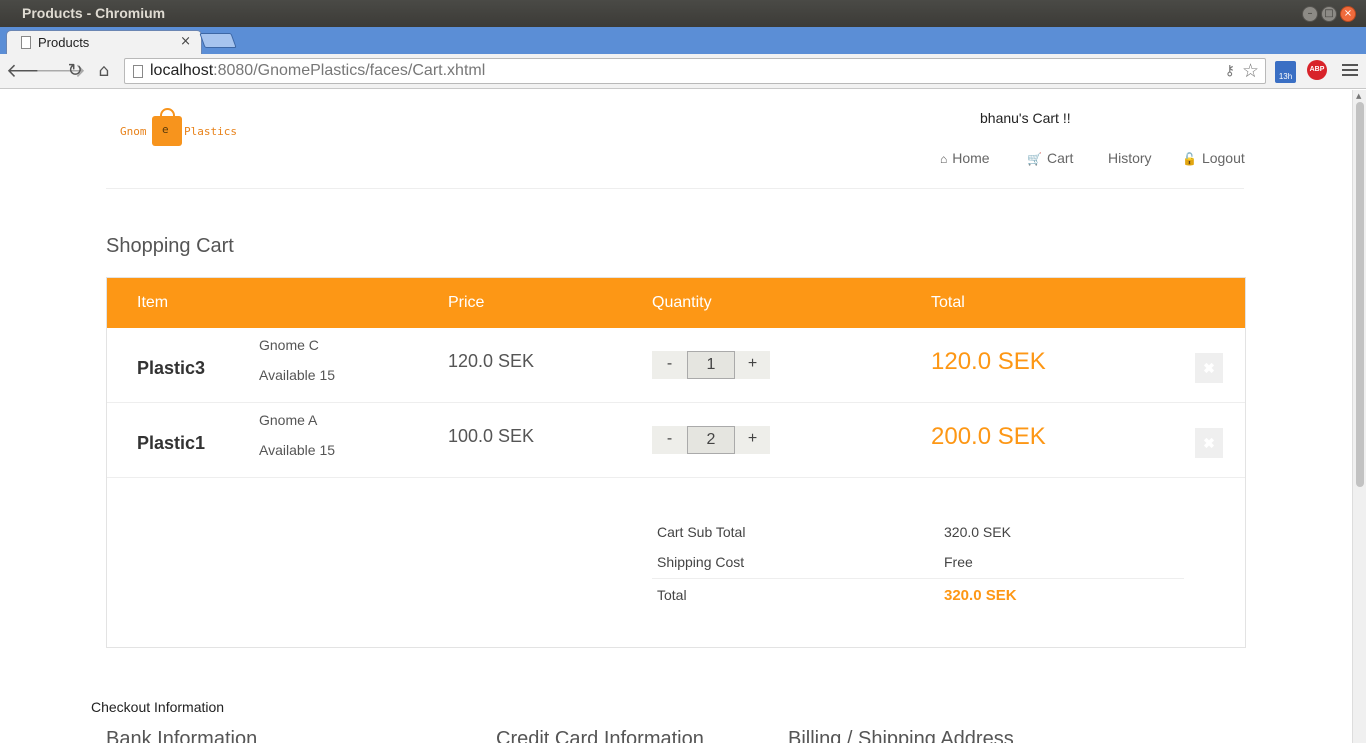 This screenshot has height=743, width=1366. Describe the element at coordinates (918, 533) in the screenshot. I see `subtotal-row: Cart Sub Total 320.0 SEK` at that location.